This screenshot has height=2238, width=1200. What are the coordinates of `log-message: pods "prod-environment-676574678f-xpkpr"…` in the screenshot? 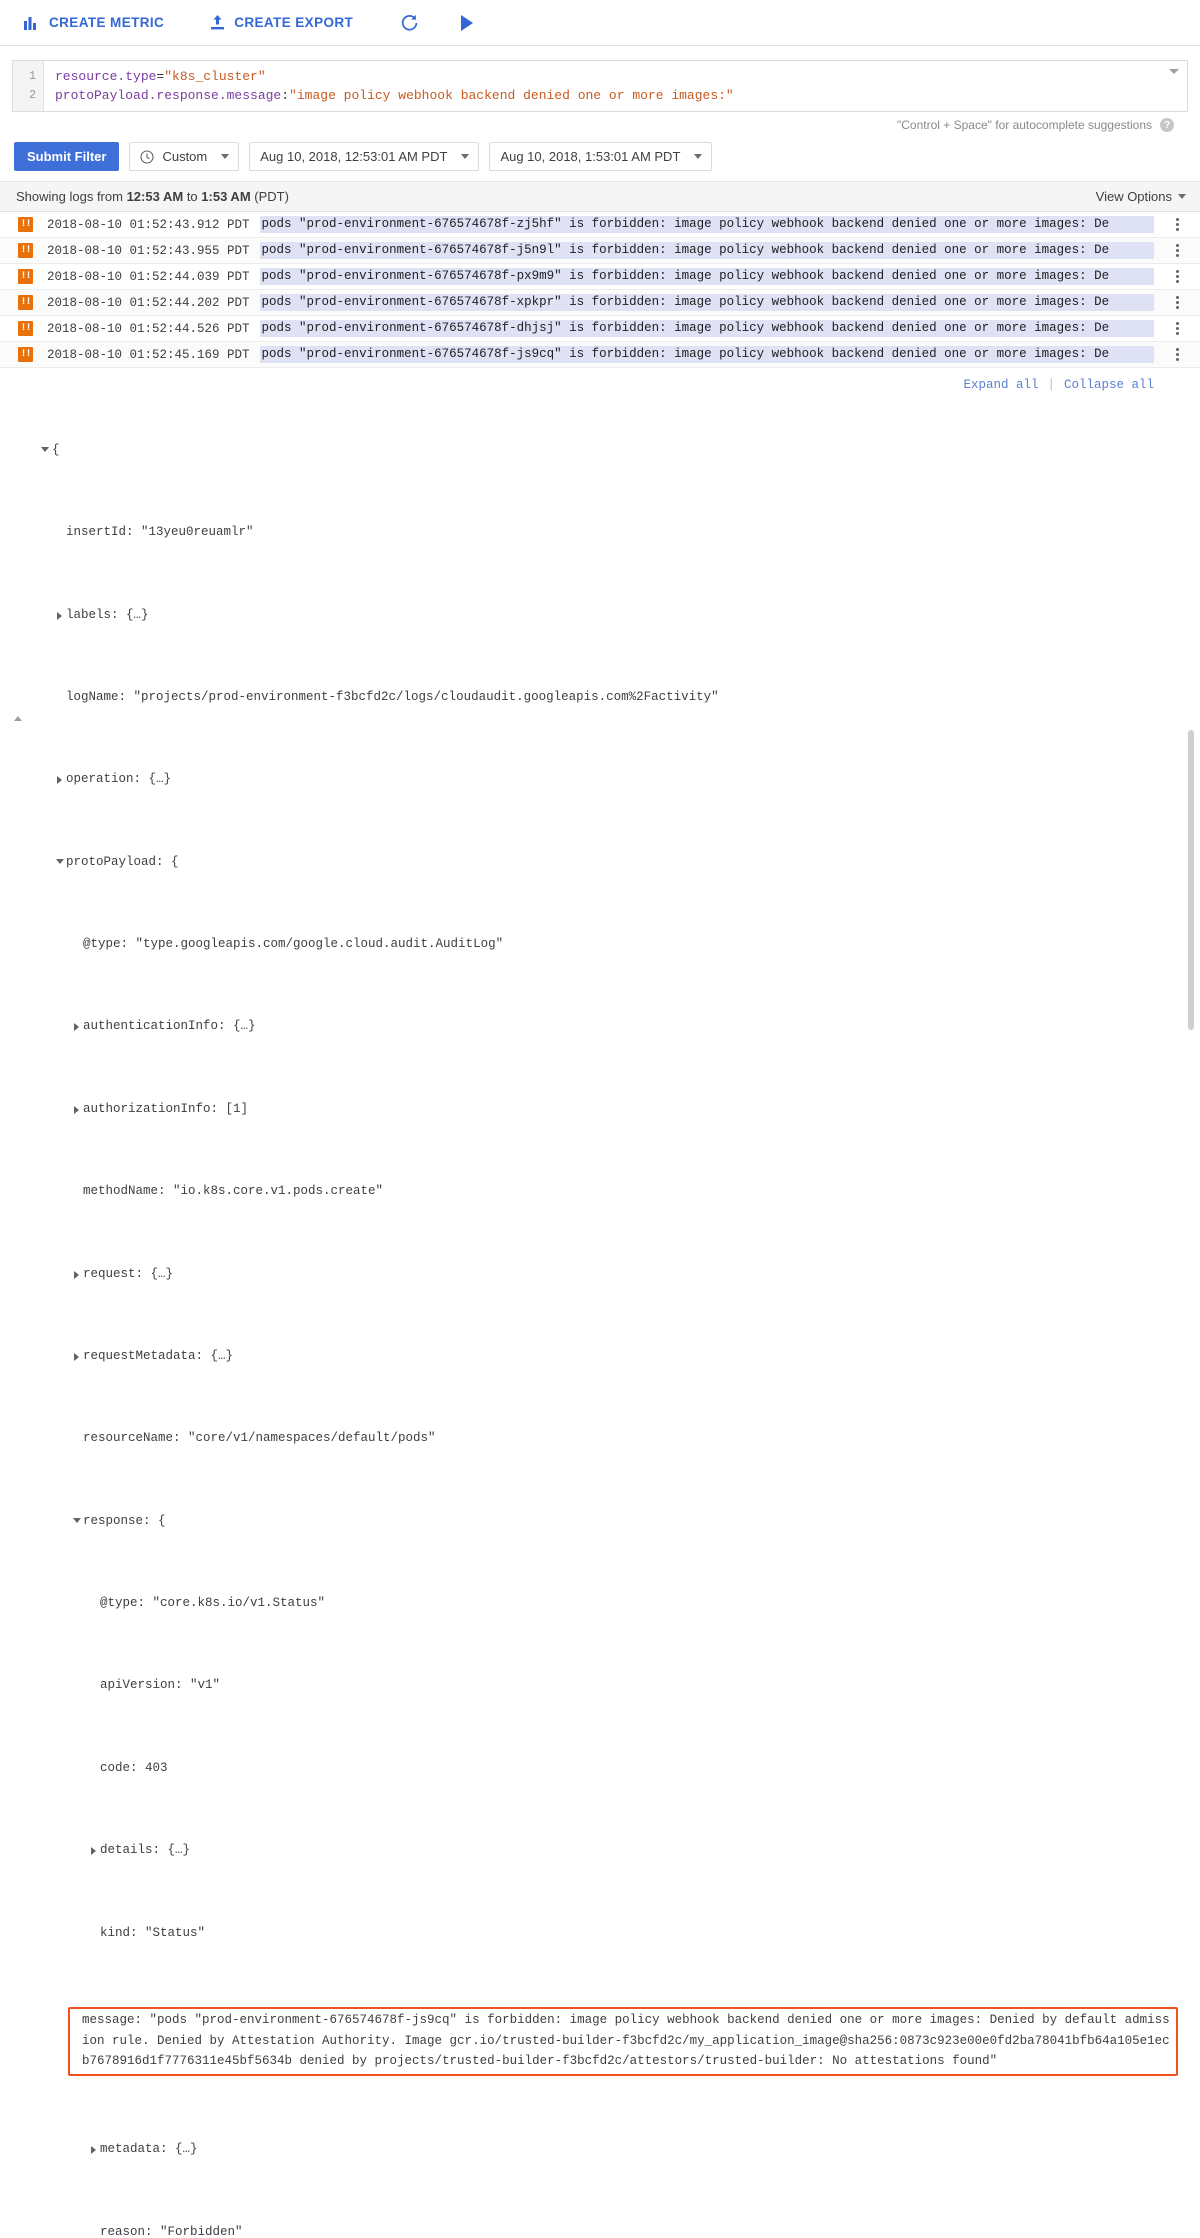 It's located at (706, 302).